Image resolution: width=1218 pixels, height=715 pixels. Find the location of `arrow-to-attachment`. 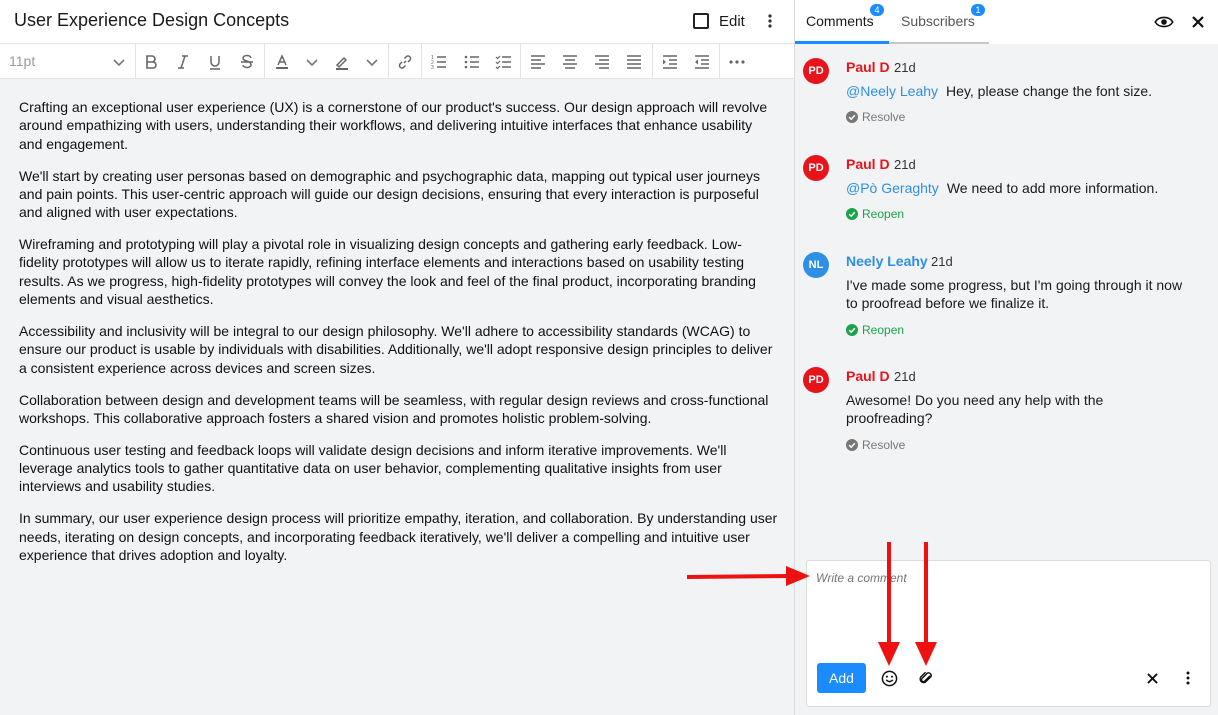

arrow-to-attachment is located at coordinates (926, 604).